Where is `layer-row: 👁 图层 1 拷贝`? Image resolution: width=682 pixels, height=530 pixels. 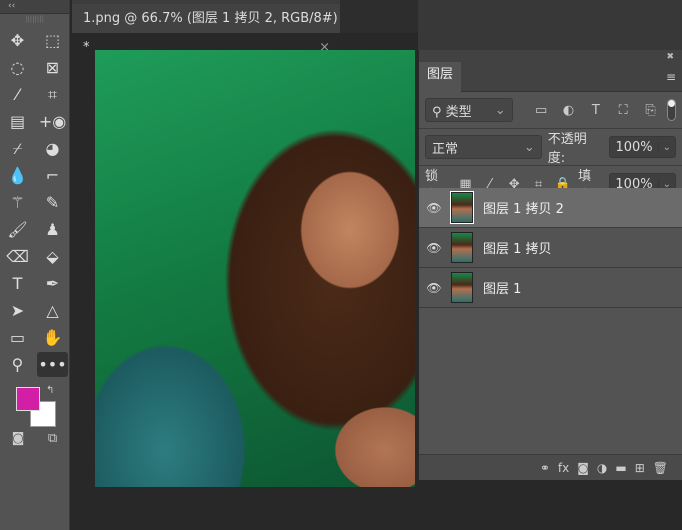
layer-row: 👁 图层 1 拷贝 is located at coordinates (550, 248).